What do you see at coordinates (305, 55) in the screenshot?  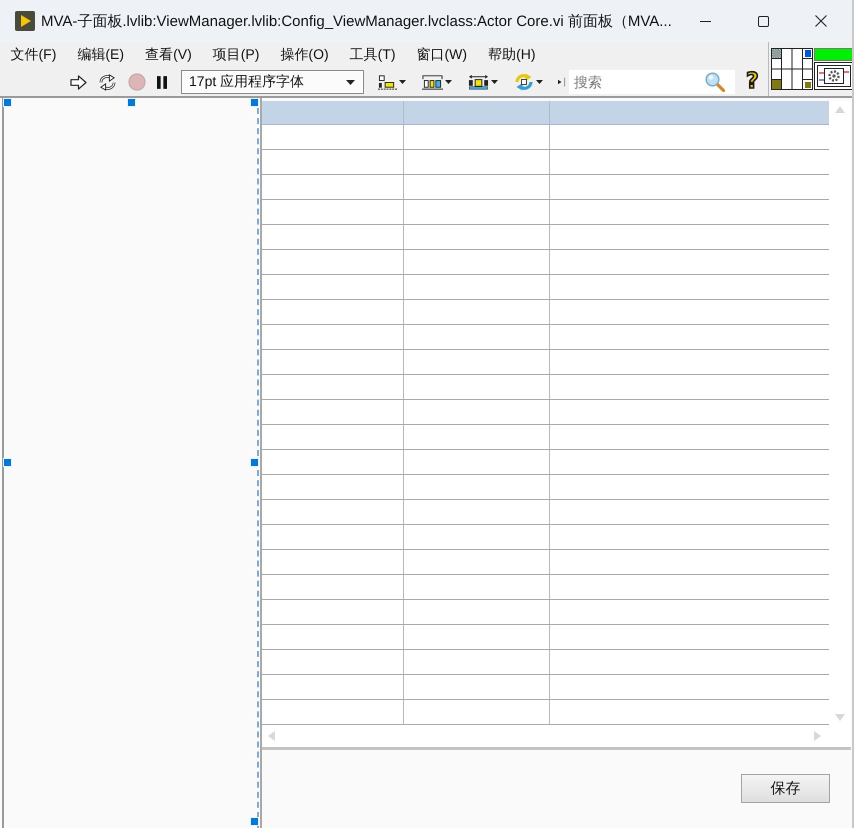 I see `menu-item: 操作(O)` at bounding box center [305, 55].